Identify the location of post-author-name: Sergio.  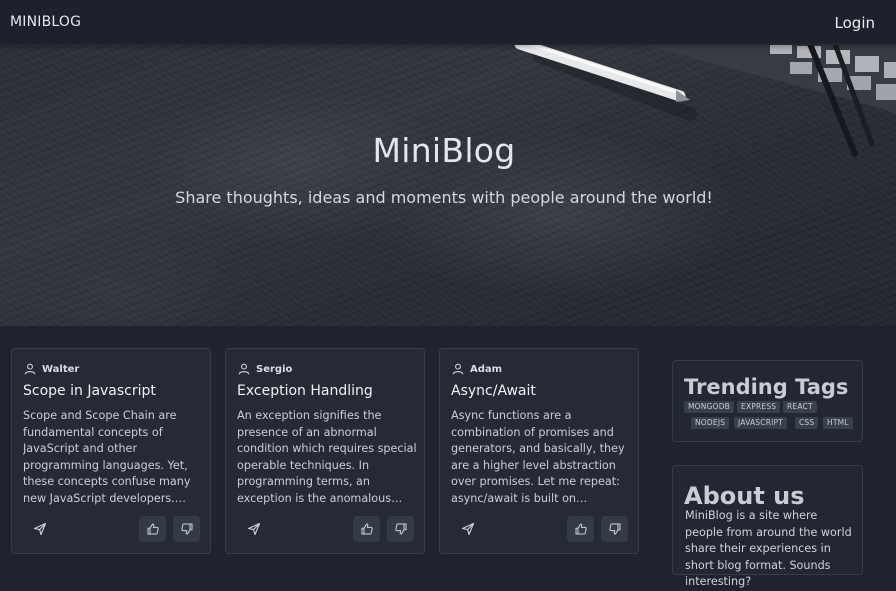
(274, 369).